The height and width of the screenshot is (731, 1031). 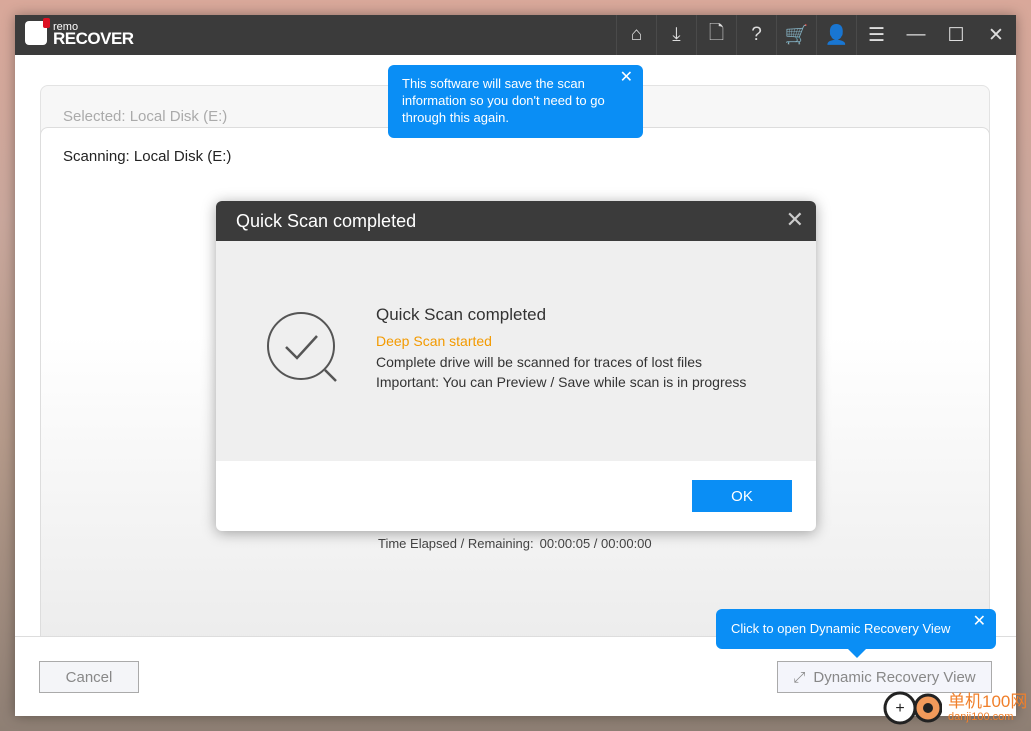 I want to click on import-icon: ⤓, so click(x=676, y=34).